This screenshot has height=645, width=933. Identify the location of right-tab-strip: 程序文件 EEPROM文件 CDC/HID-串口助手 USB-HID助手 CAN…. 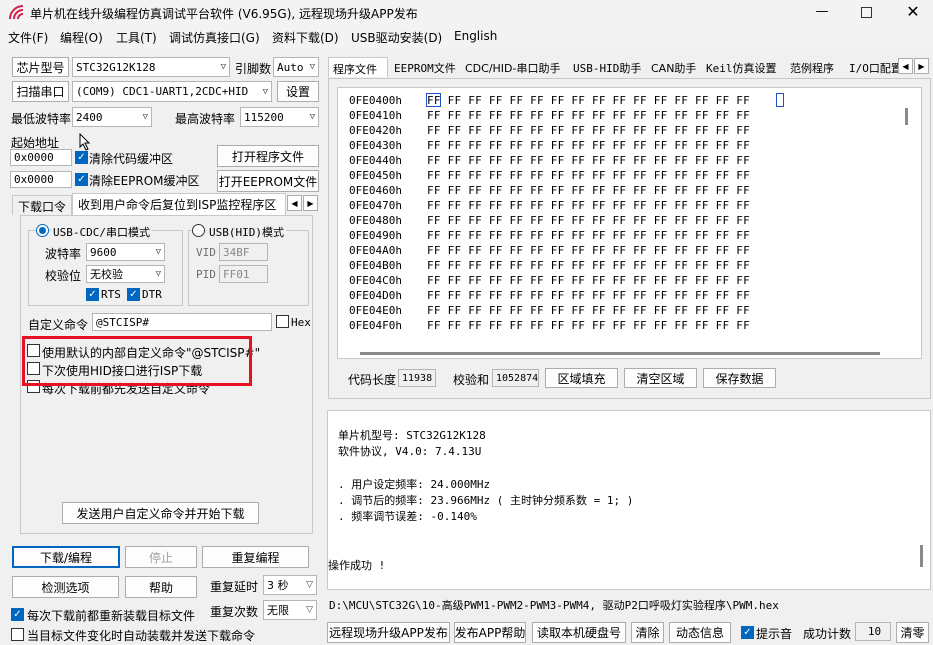
(629, 67).